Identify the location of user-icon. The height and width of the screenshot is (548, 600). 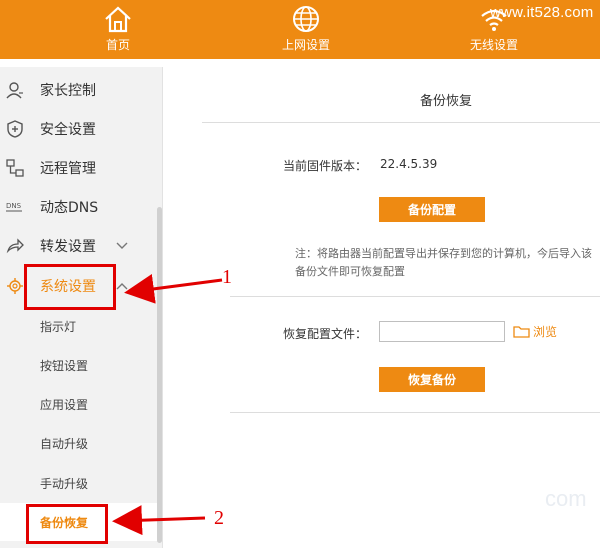
(14, 90).